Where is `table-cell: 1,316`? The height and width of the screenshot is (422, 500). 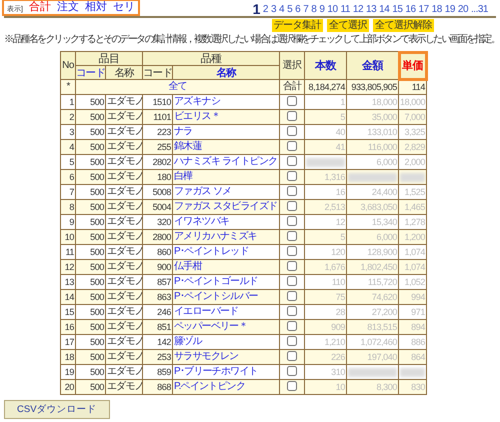 table-cell: 1,316 is located at coordinates (334, 177).